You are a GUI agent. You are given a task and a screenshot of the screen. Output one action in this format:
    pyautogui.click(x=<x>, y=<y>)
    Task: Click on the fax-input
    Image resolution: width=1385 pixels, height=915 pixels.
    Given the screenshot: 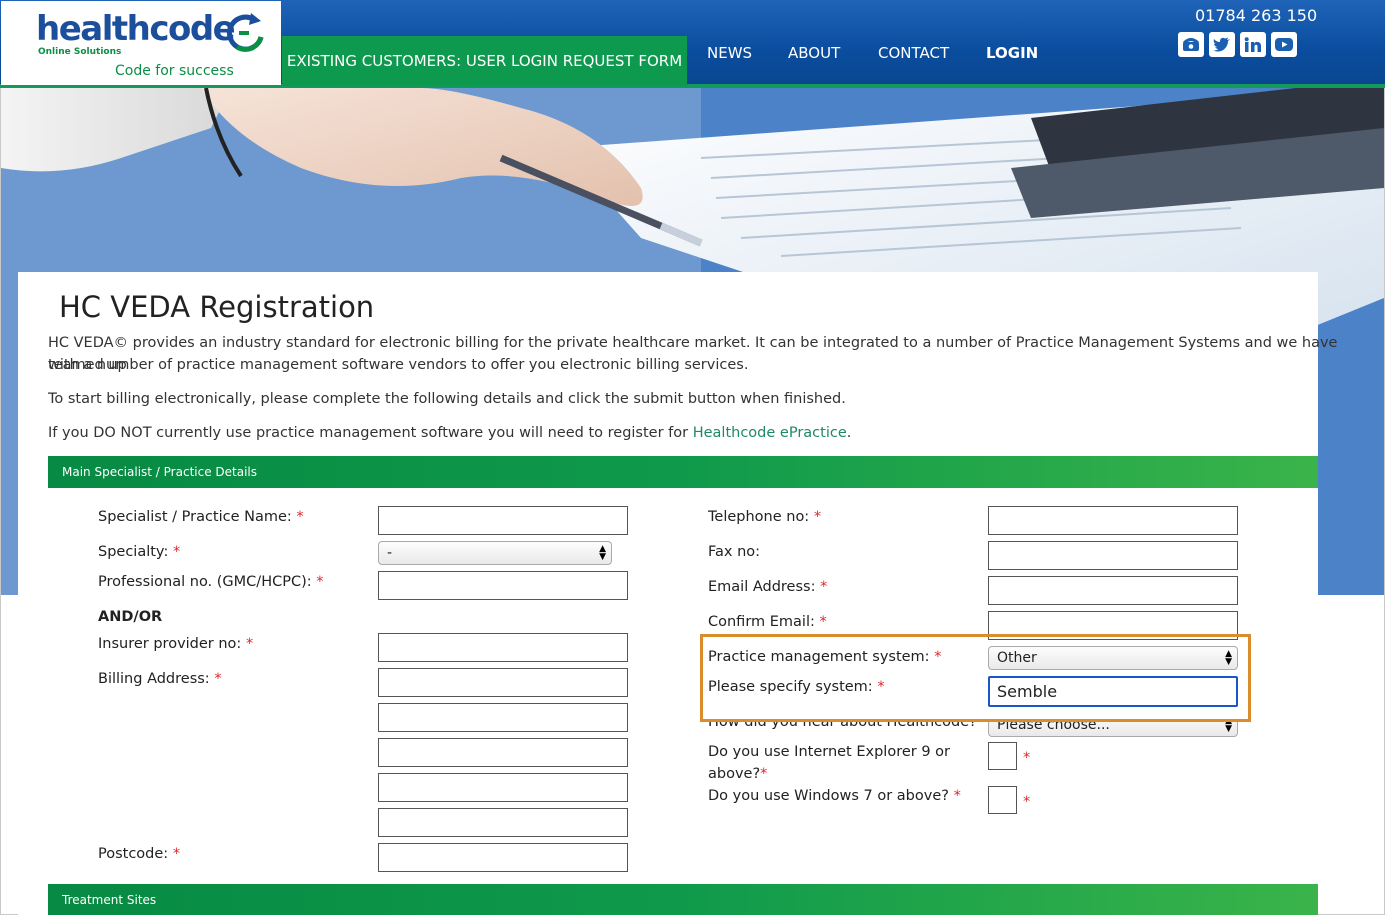 What is the action you would take?
    pyautogui.click(x=1113, y=555)
    